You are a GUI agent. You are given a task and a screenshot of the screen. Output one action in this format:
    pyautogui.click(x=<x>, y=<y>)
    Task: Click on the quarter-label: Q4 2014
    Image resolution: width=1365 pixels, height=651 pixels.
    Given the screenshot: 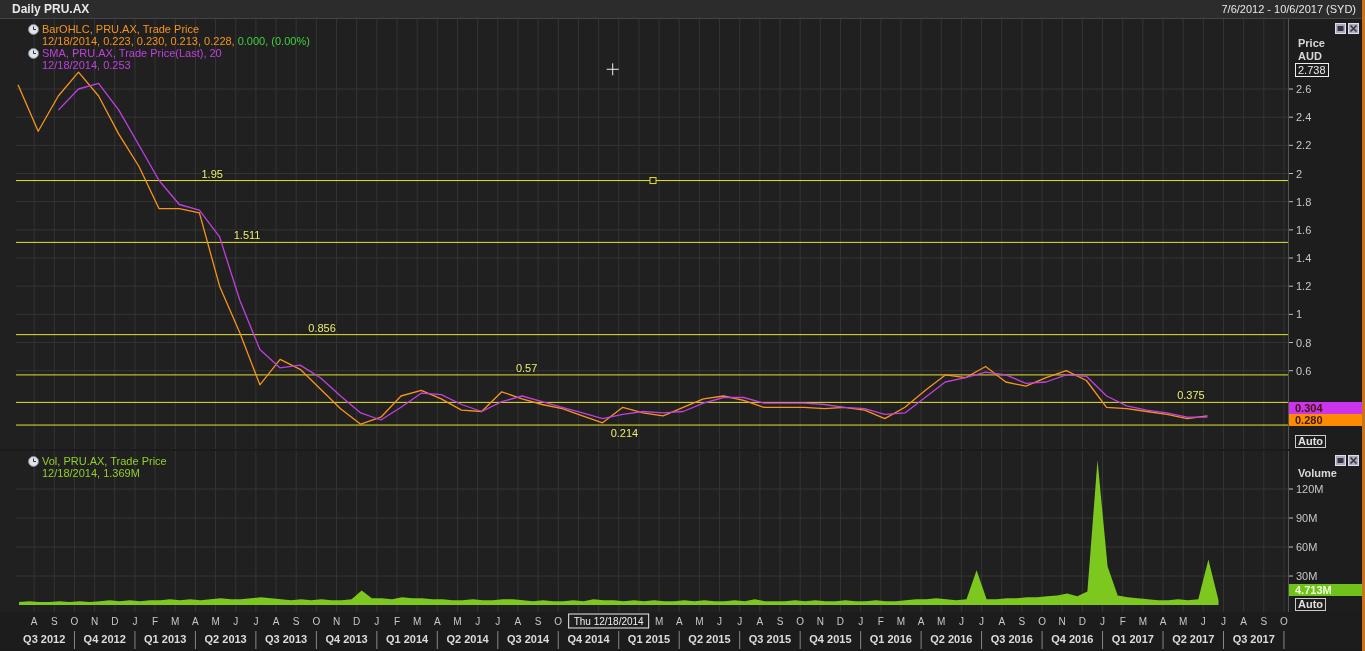 What is the action you would take?
    pyautogui.click(x=588, y=639)
    